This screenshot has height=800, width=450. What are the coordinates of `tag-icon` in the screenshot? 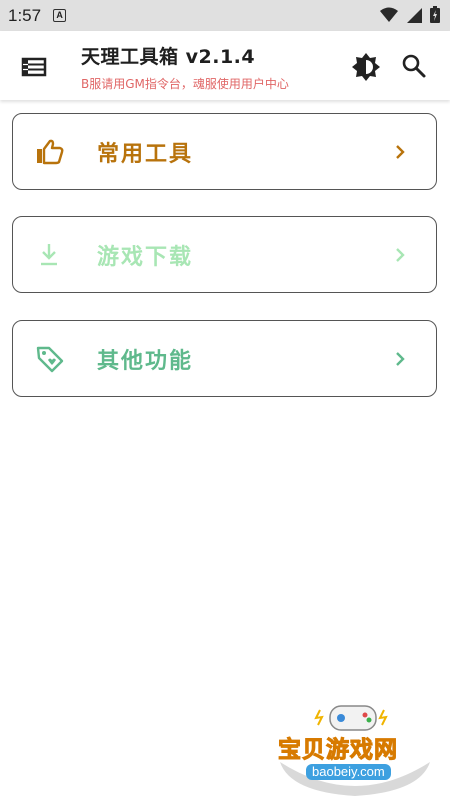 It's located at (50, 359).